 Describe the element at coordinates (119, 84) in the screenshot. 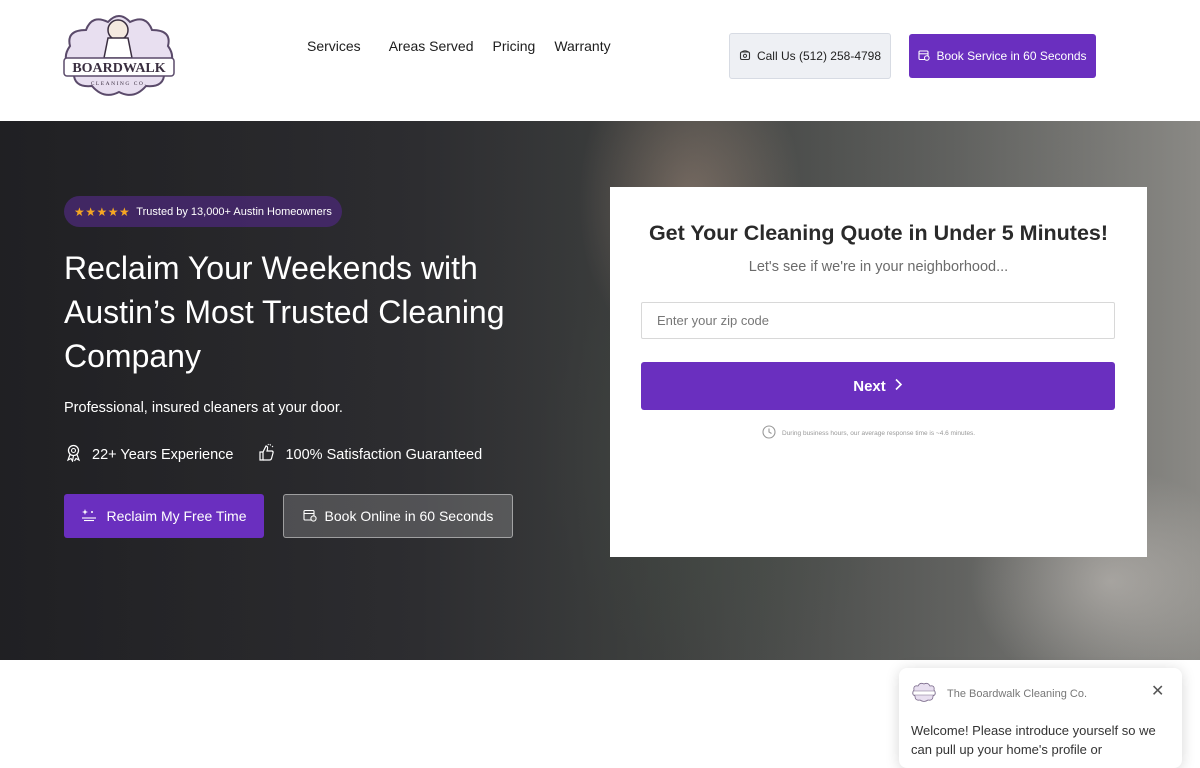

I see `logo-subtext: CLEANING CO.` at that location.